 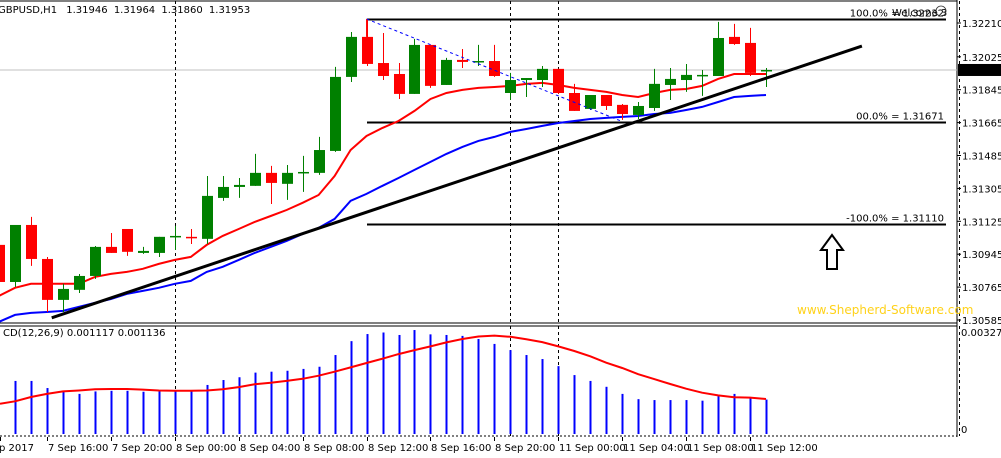 What do you see at coordinates (28, 10) in the screenshot?
I see `symbol-label: GBPUSD,H1` at bounding box center [28, 10].